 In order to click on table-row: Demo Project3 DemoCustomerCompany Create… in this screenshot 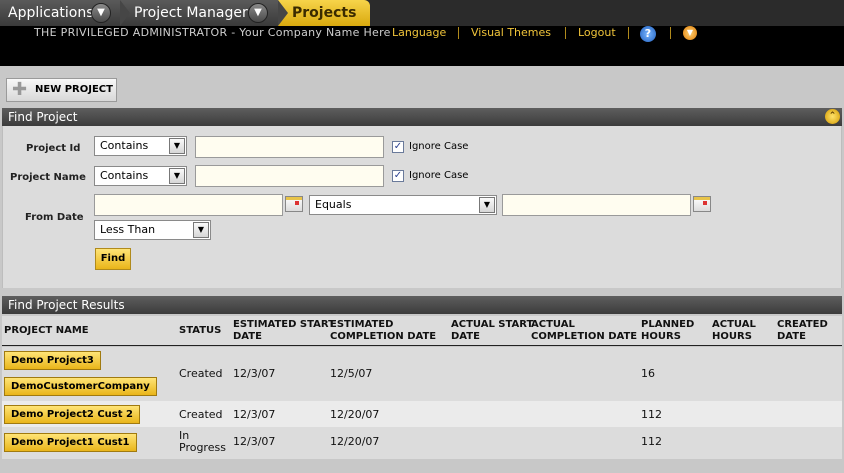, I will do `click(422, 374)`.